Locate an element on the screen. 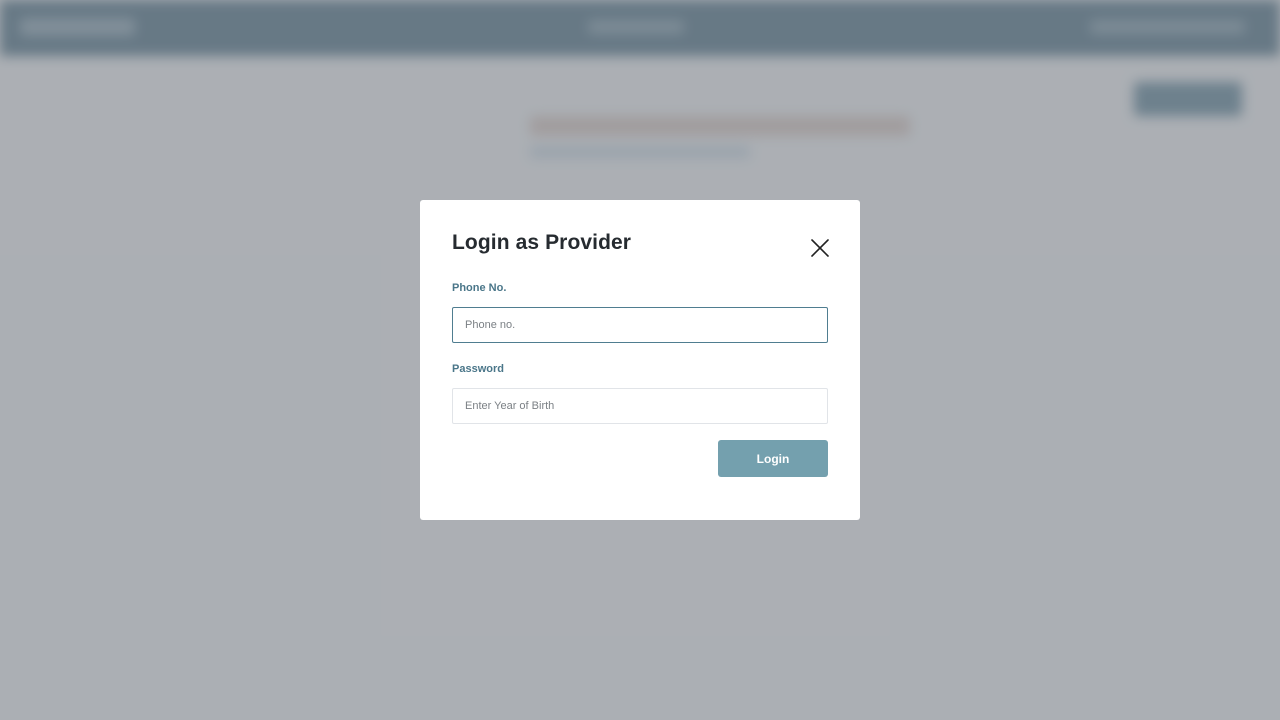  close-icon is located at coordinates (820, 248).